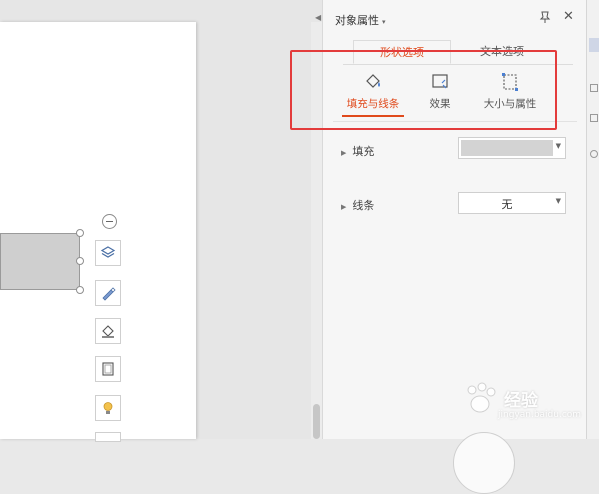  I want to click on line-section-toggle: ▶ 线条, so click(357, 205).